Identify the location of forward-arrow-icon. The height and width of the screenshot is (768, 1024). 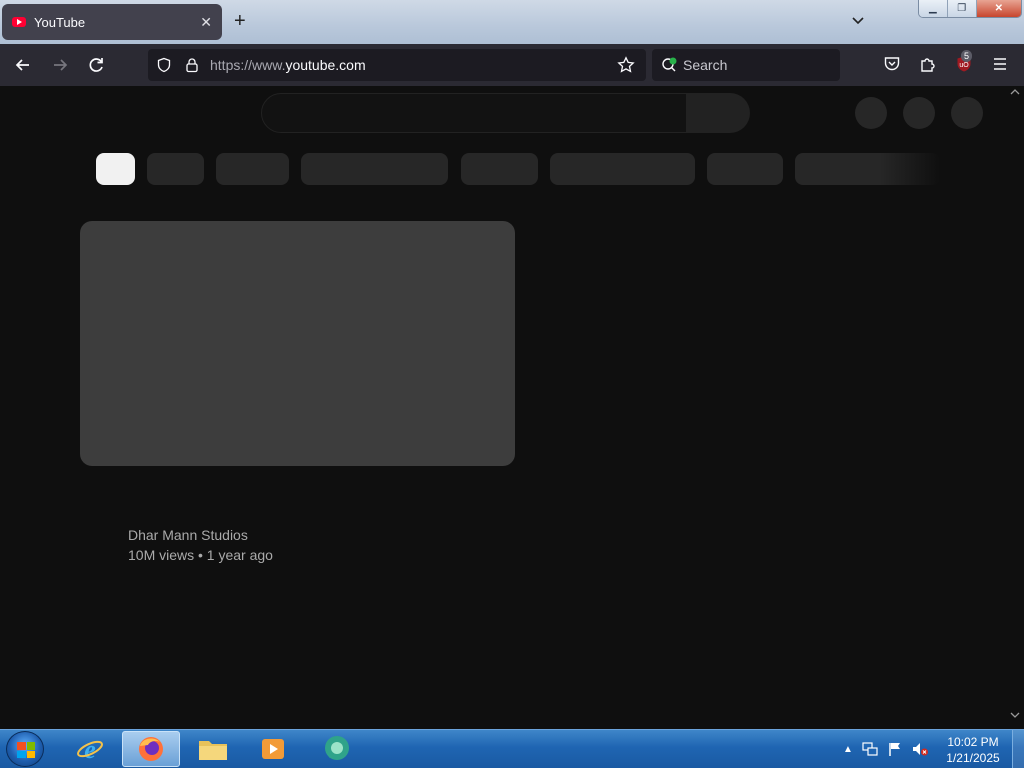
(60, 65).